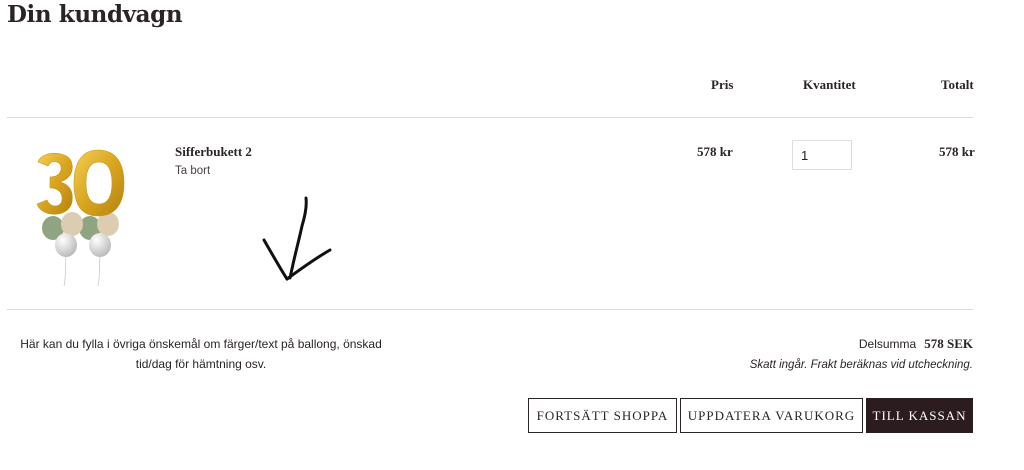 This screenshot has height=470, width=1024. Describe the element at coordinates (297, 238) in the screenshot. I see `hand-drawn-arrow-icon` at that location.